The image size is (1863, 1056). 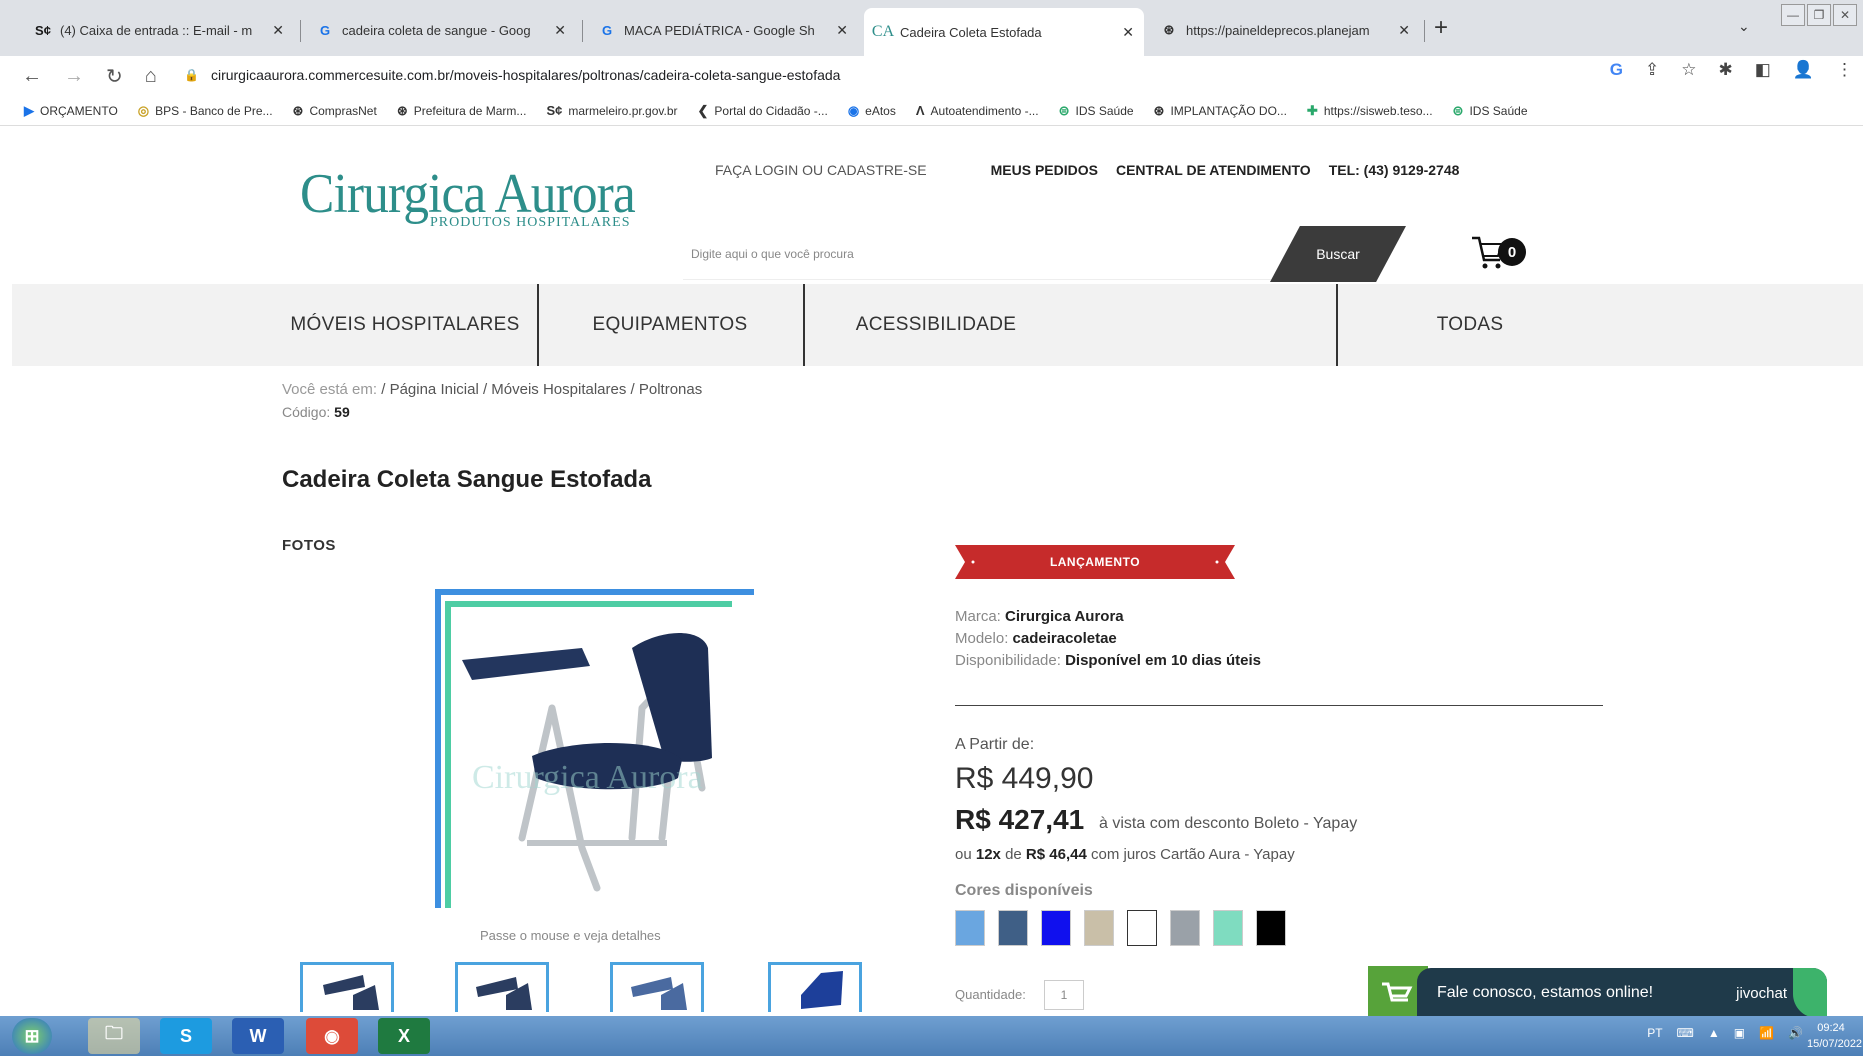 What do you see at coordinates (1652, 70) in the screenshot?
I see `share-icon: ⇪` at bounding box center [1652, 70].